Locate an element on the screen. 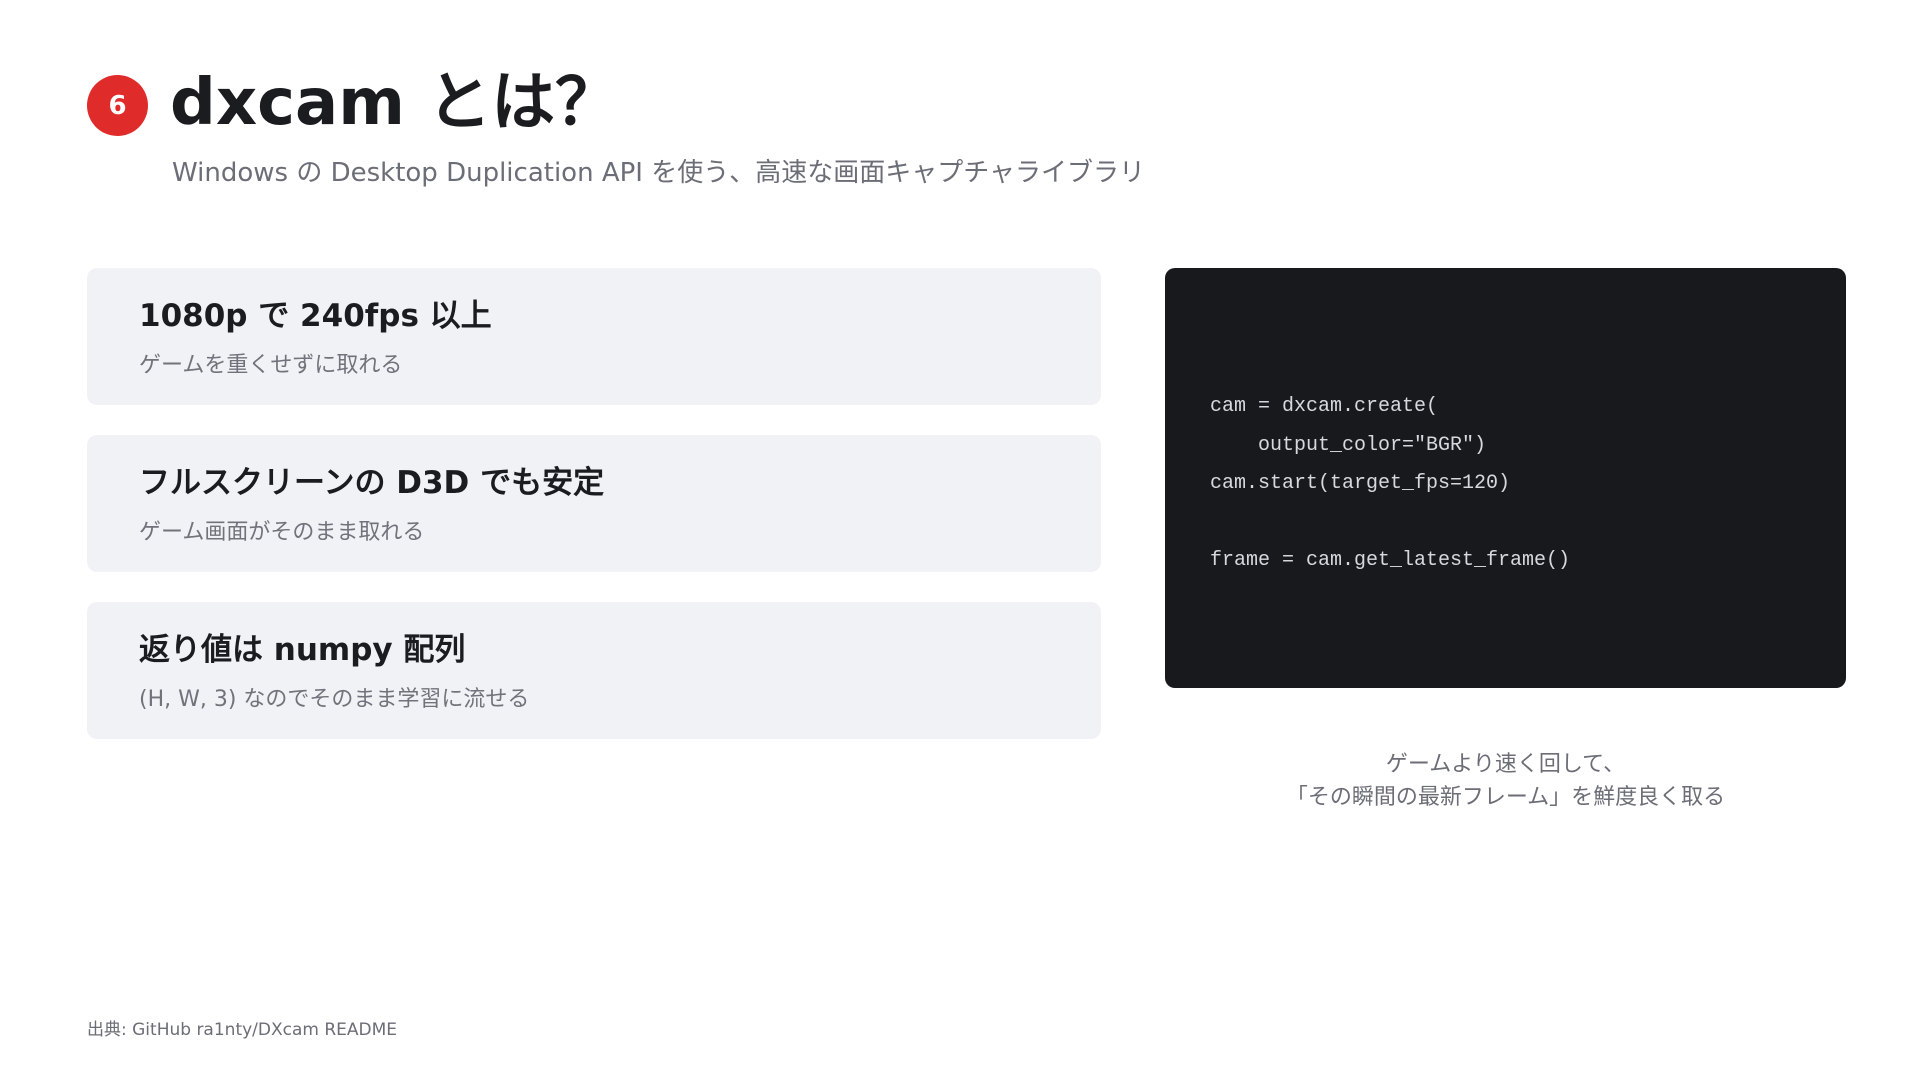 This screenshot has width=1920, height=1080. feature-description: (H, W, 3) なのでそのまま学習に流せる is located at coordinates (334, 699).